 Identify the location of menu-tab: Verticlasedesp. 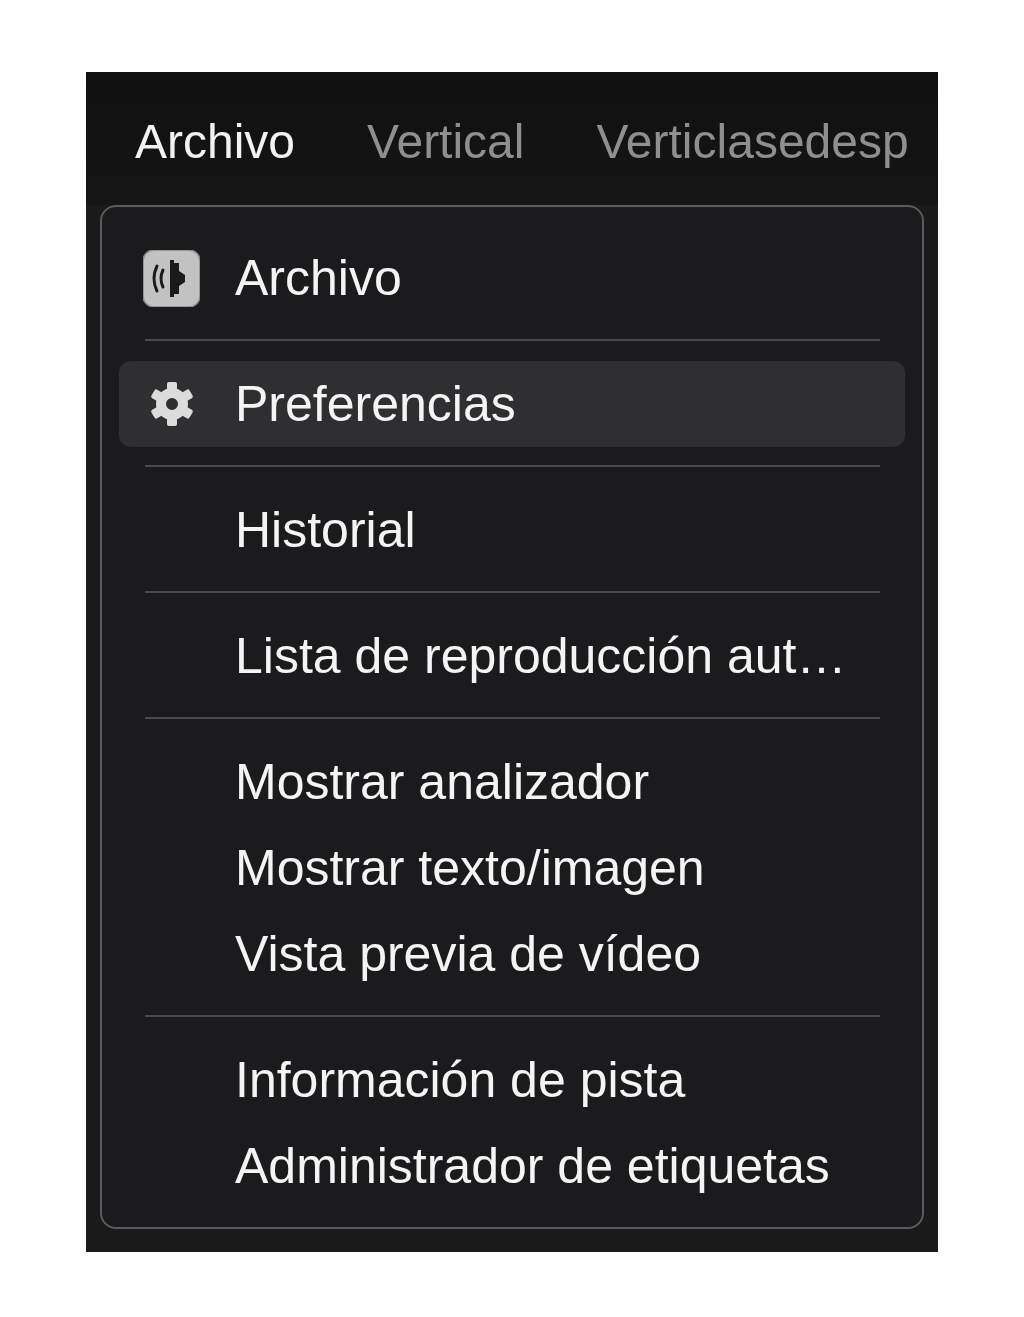
(752, 141).